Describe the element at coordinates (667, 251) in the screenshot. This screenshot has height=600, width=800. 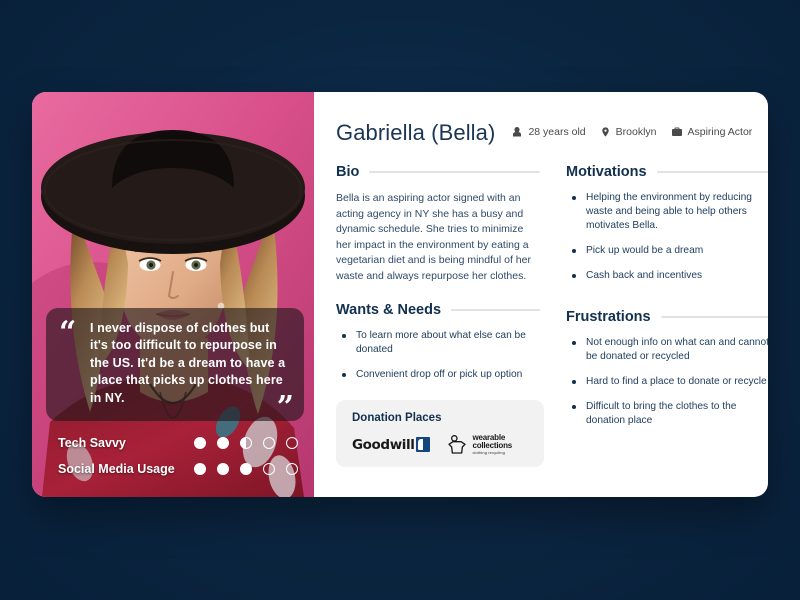
I see `list-item: Pick up would be a dream` at that location.